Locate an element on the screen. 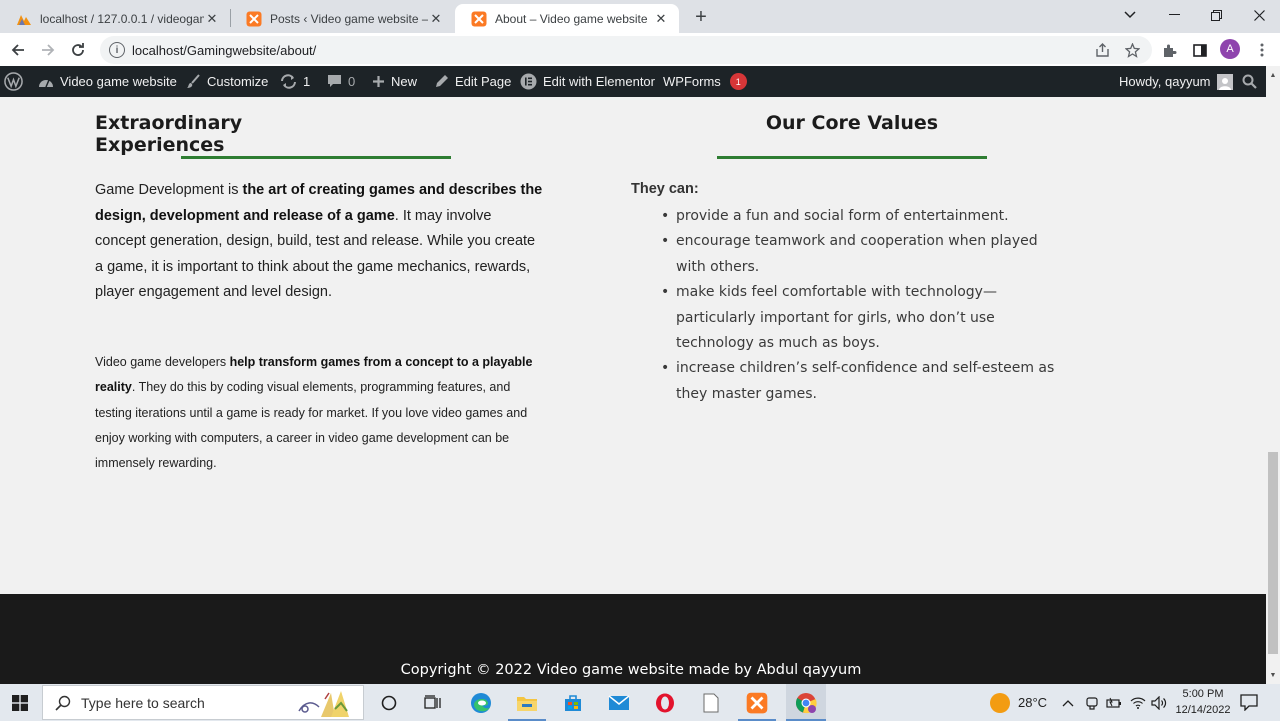 This screenshot has width=1280, height=721. chrome-taskbar-icon is located at coordinates (806, 702).